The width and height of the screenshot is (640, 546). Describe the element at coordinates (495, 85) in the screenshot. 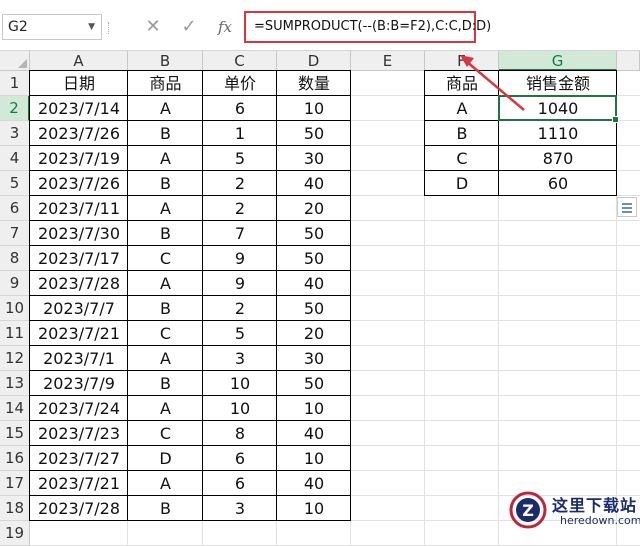

I see `arrow-line` at that location.